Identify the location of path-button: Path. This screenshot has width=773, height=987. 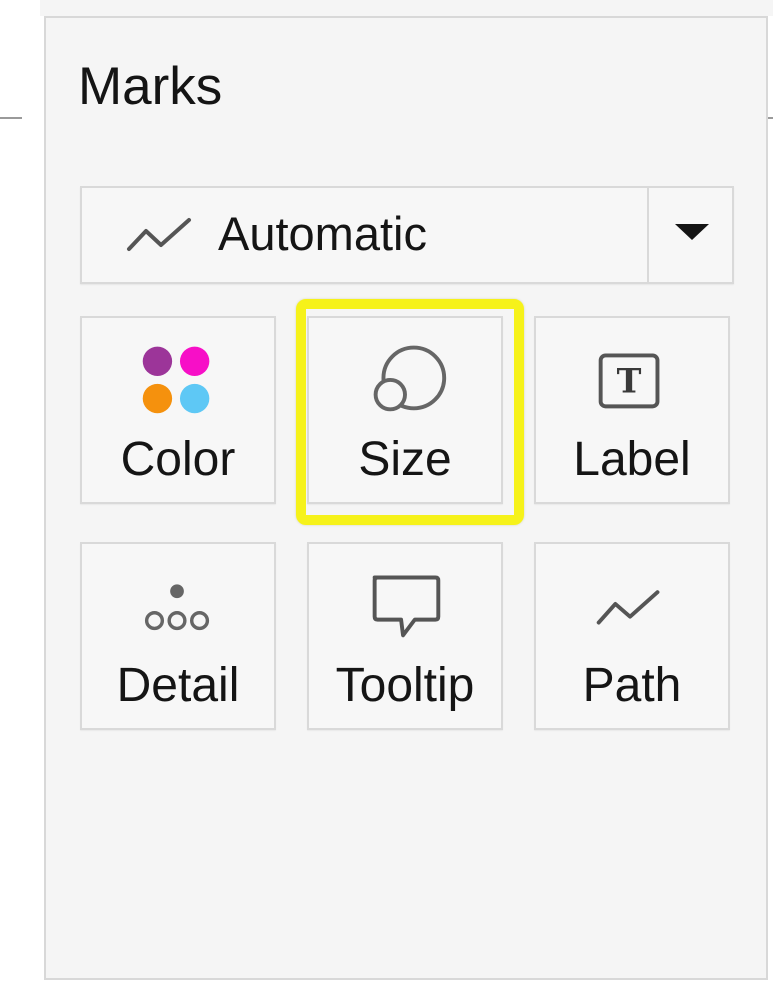
(632, 636).